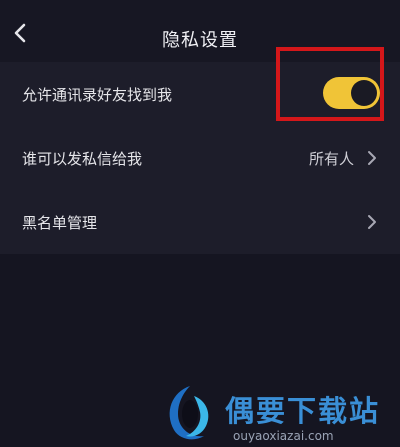 The image size is (400, 447). What do you see at coordinates (200, 222) in the screenshot?
I see `setting-blacklist-management: 黑名单管理` at bounding box center [200, 222].